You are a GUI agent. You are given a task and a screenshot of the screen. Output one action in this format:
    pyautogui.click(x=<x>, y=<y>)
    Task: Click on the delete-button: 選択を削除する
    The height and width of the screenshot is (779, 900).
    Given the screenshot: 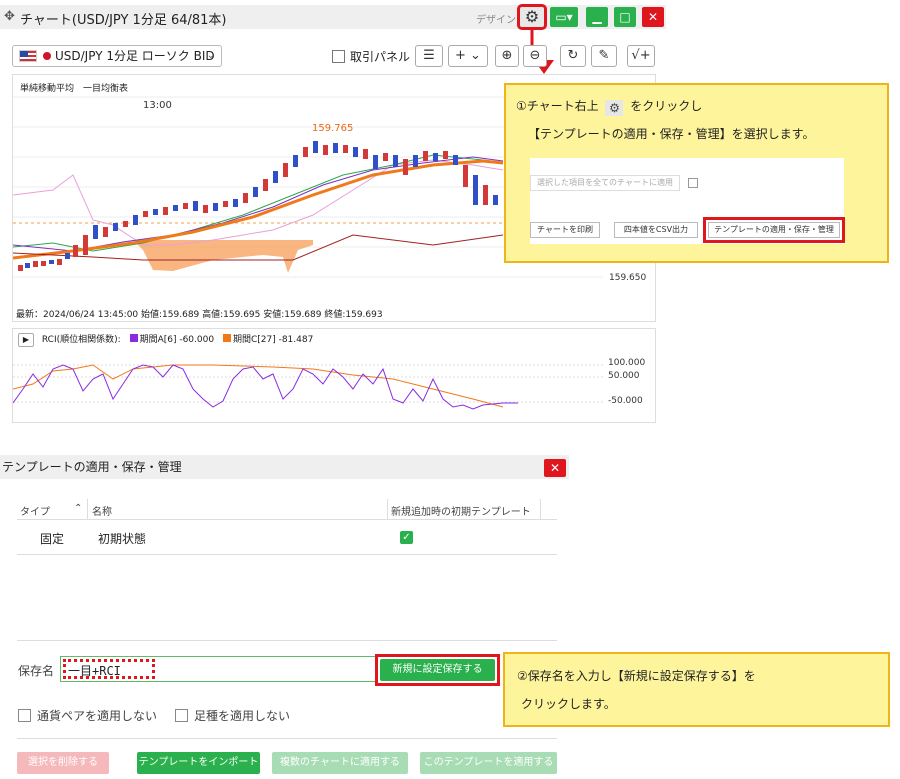 What is the action you would take?
    pyautogui.click(x=63, y=763)
    